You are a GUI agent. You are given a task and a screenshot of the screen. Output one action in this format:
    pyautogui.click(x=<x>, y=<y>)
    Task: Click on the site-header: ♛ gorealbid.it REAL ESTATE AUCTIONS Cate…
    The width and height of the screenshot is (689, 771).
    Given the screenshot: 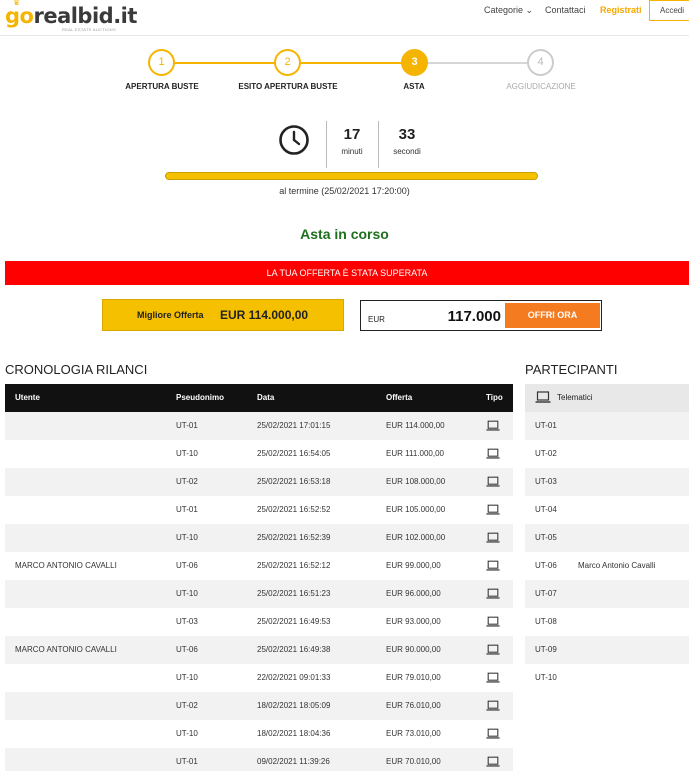 What is the action you would take?
    pyautogui.click(x=344, y=18)
    